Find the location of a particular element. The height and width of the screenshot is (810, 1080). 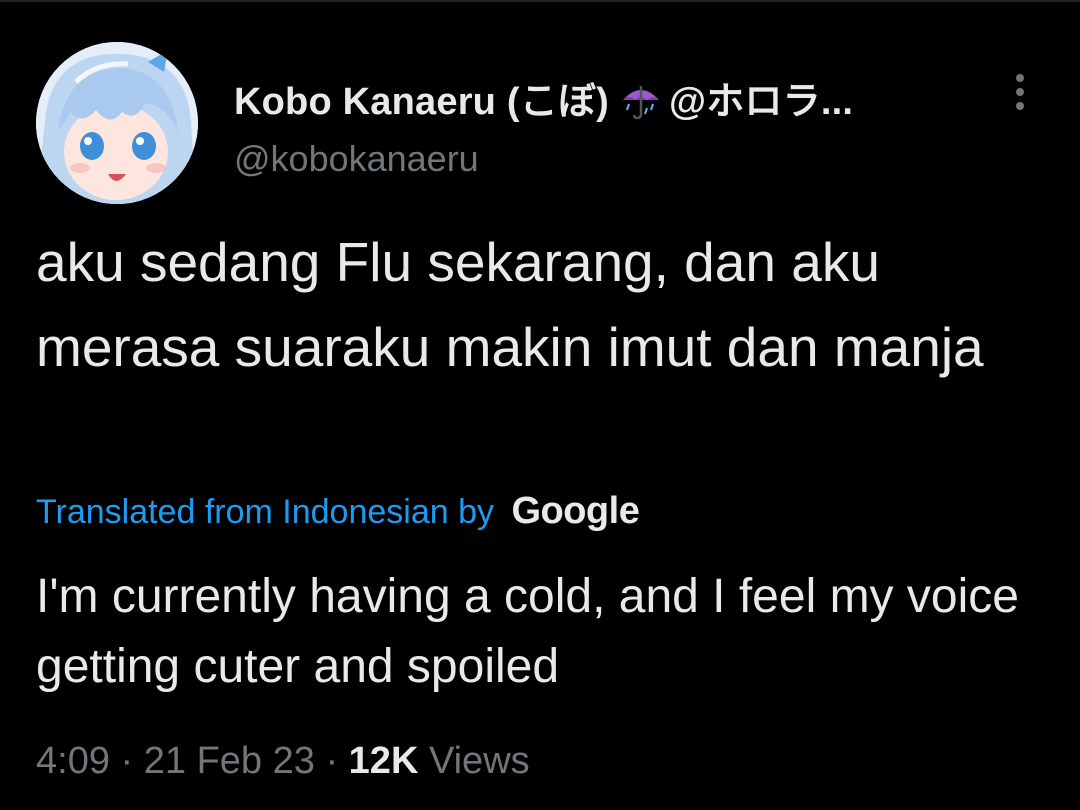

views-label: Views is located at coordinates (479, 761).